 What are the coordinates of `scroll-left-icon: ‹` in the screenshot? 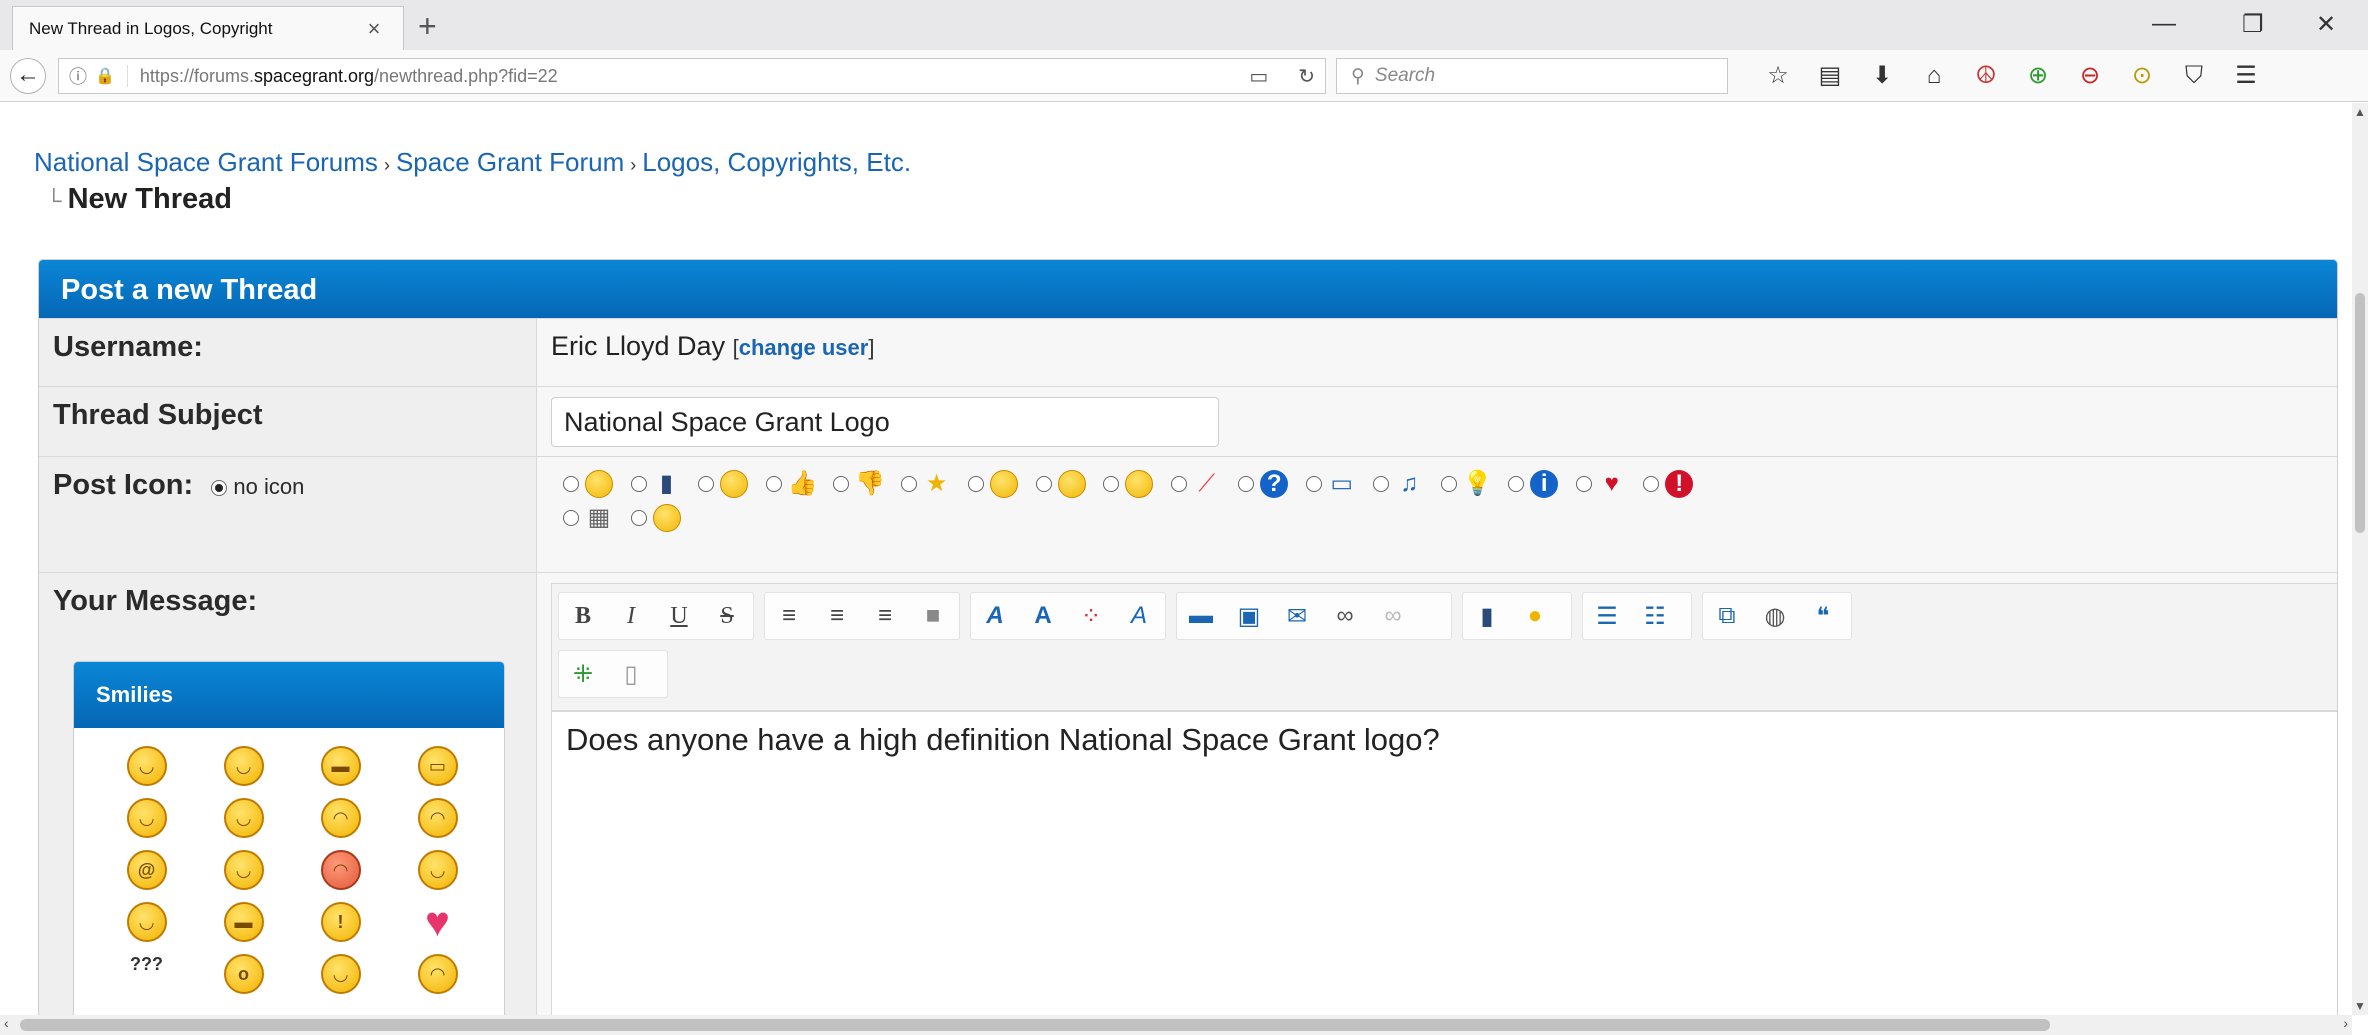 It's located at (6, 1023).